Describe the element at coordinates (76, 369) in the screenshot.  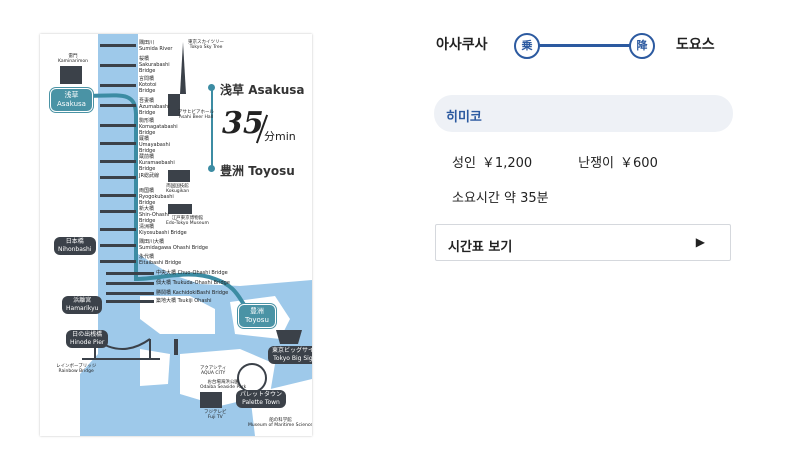
I see `spot-rainbow-bridge: レインボーブリッジ Rainbow Bridge` at that location.